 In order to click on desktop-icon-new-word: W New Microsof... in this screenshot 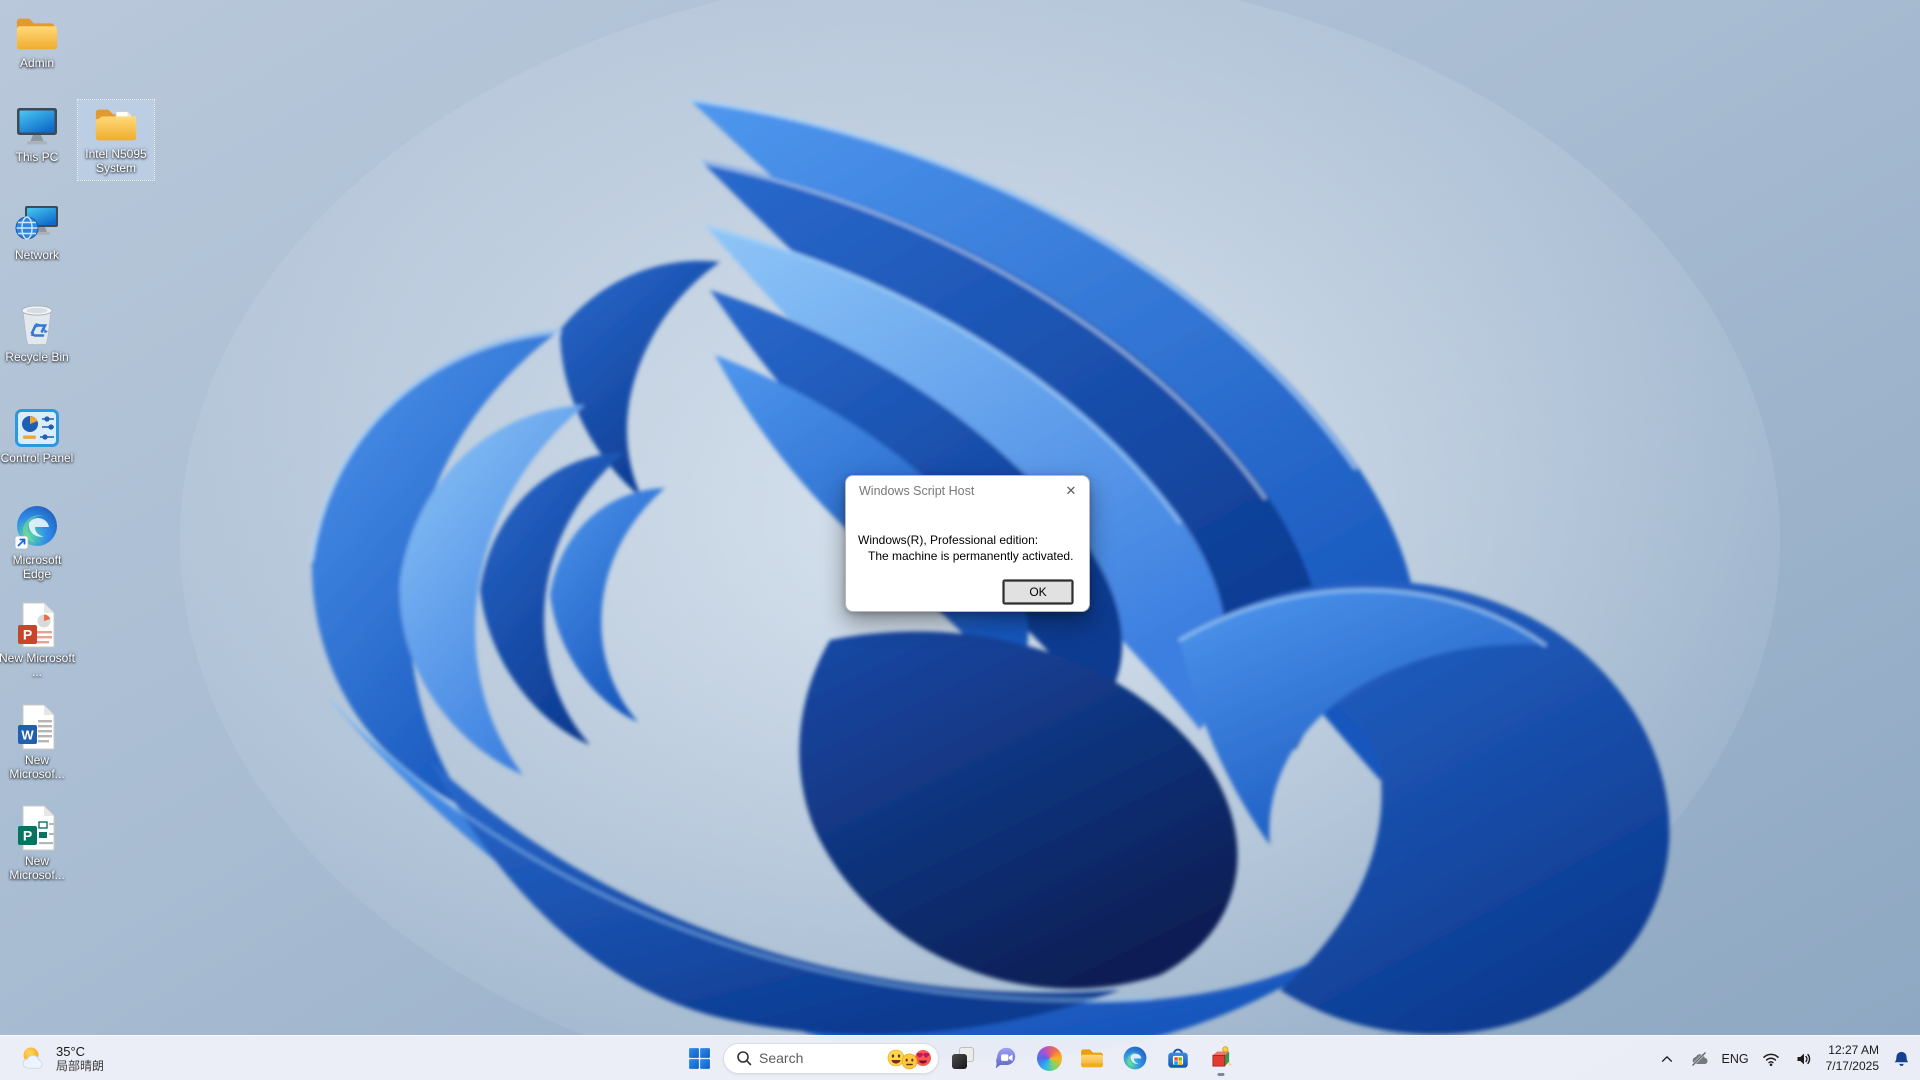, I will do `click(37, 742)`.